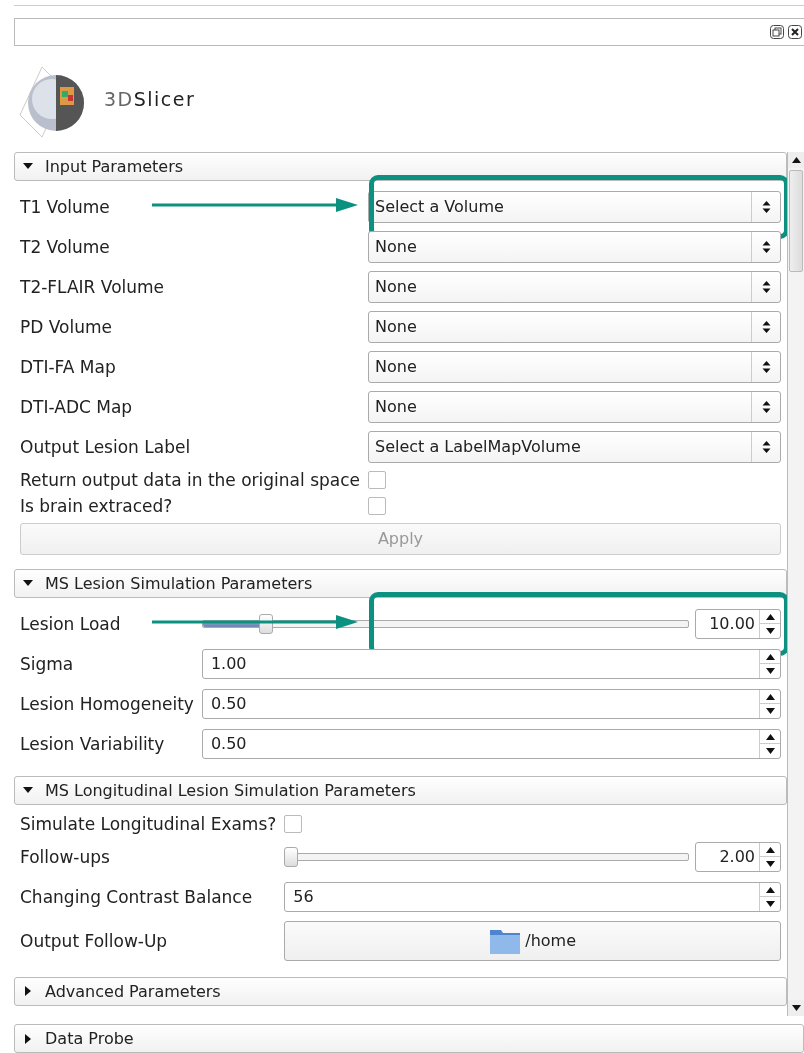 The width and height of the screenshot is (804, 1053). Describe the element at coordinates (574, 206) in the screenshot. I see `combo-box: Select a Volume` at that location.